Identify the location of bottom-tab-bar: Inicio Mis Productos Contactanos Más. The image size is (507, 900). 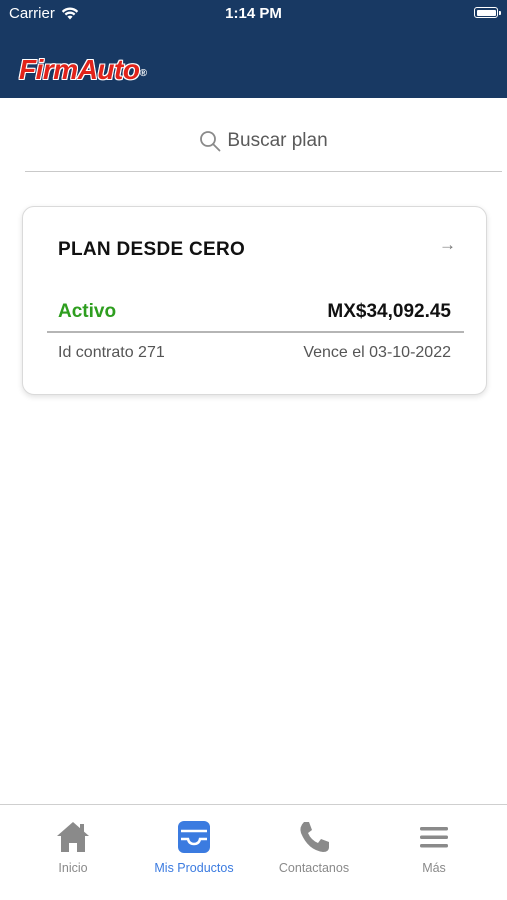
(253, 852).